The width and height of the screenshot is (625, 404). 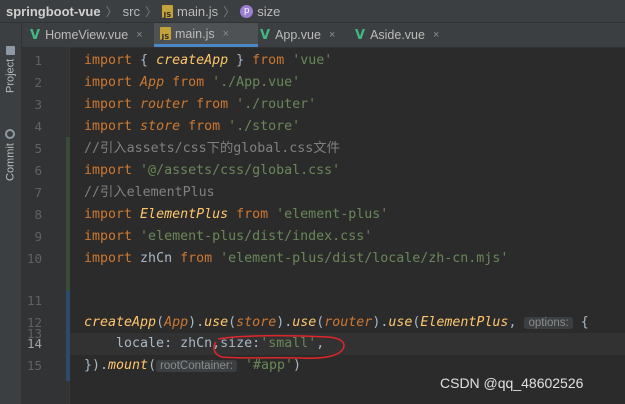 What do you see at coordinates (120, 322) in the screenshot?
I see `function-call: createApp` at bounding box center [120, 322].